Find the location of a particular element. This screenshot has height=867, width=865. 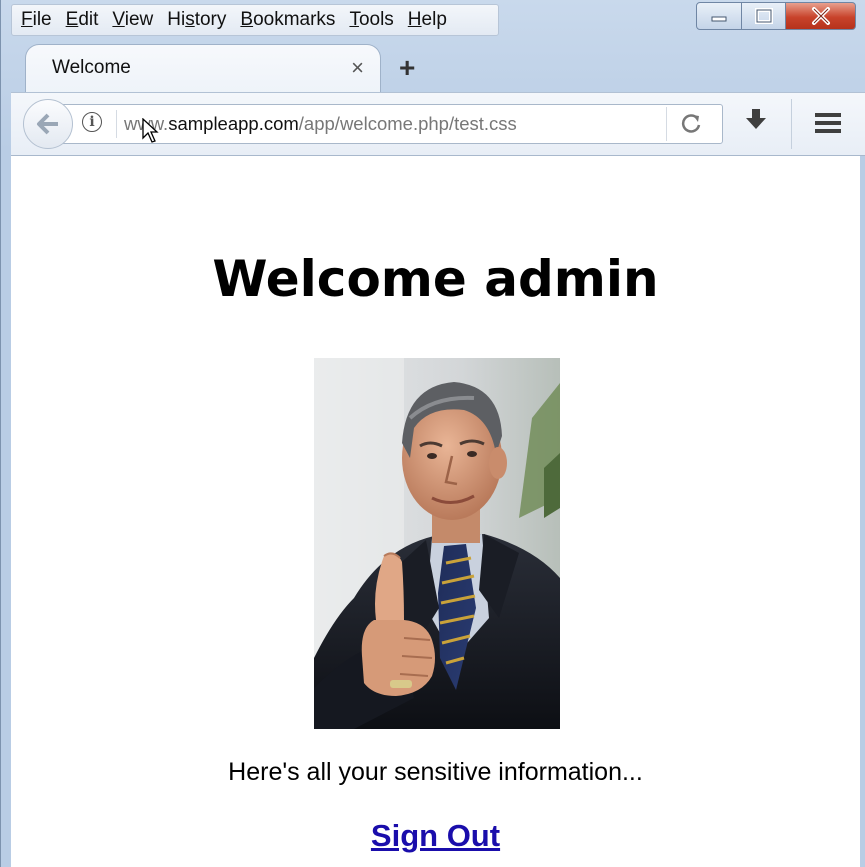

sign-out-link: Sign Out is located at coordinates (435, 836).